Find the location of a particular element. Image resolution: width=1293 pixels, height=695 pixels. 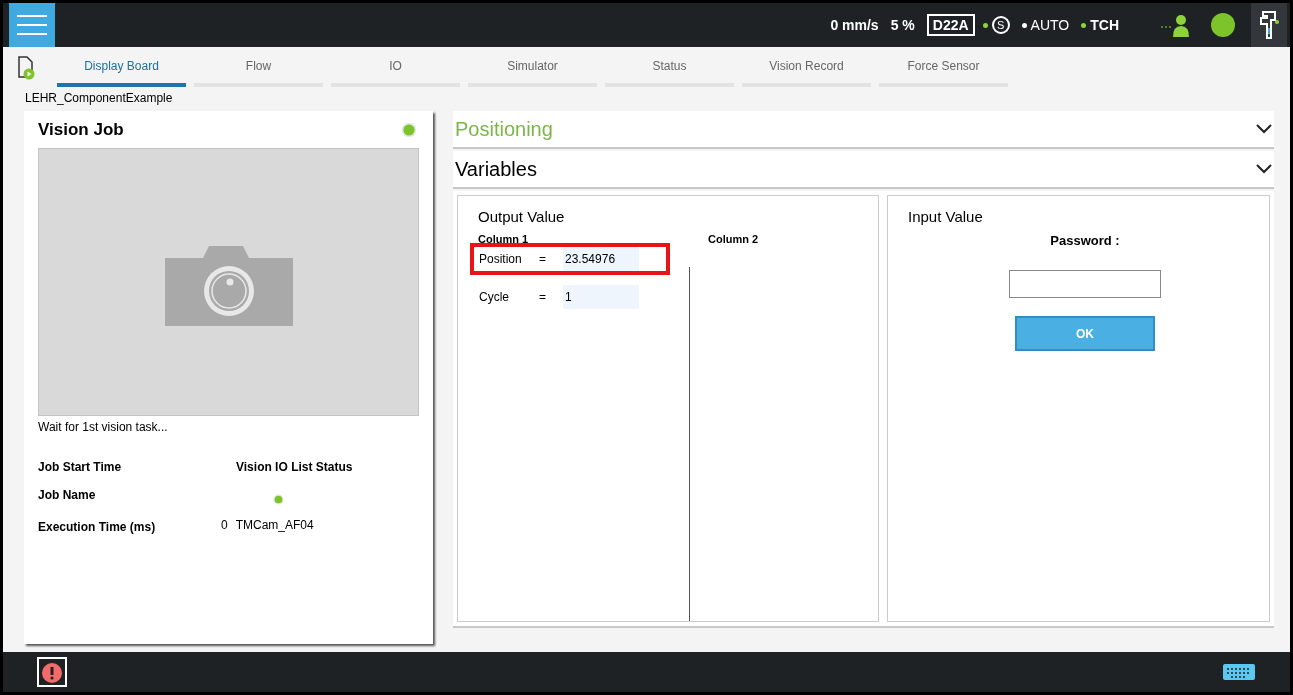

menu-button is located at coordinates (32, 25).